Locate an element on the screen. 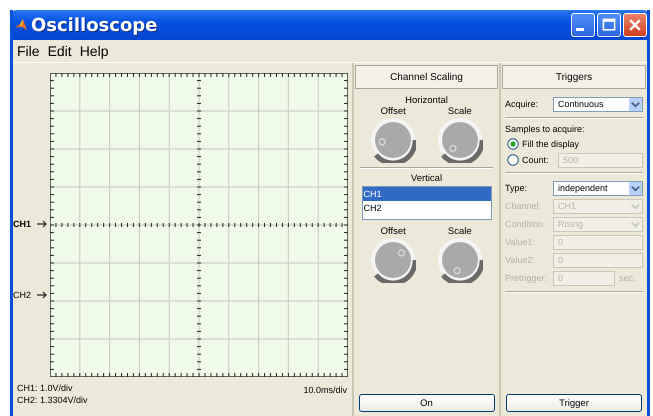 This screenshot has width=653, height=416. app-icon is located at coordinates (21, 25).